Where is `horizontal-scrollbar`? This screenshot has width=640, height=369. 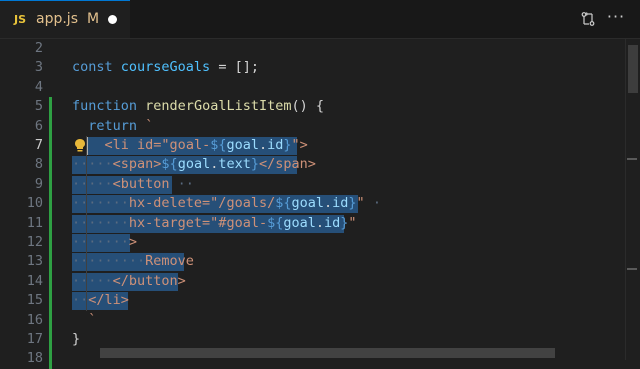 horizontal-scrollbar is located at coordinates (327, 353).